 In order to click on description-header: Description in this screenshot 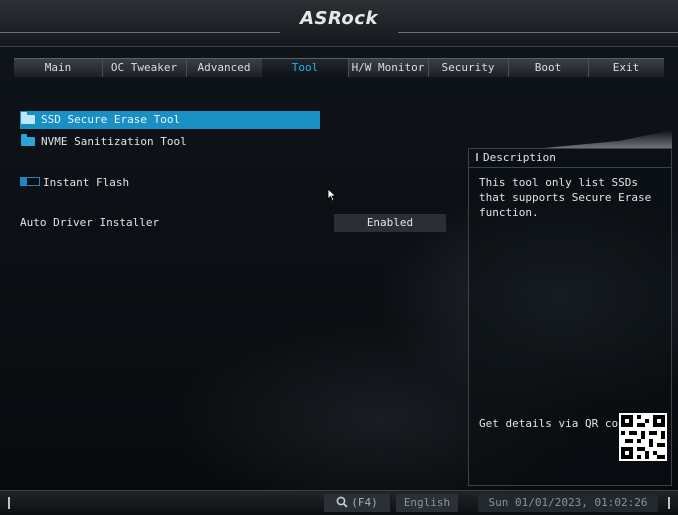, I will do `click(570, 158)`.